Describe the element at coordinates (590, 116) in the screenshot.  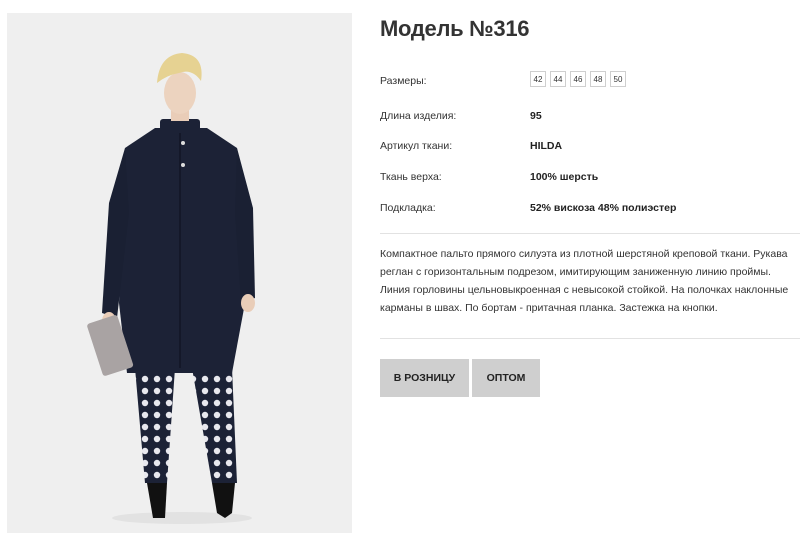
I see `spec-row-length: Длина изделия: 95` at that location.